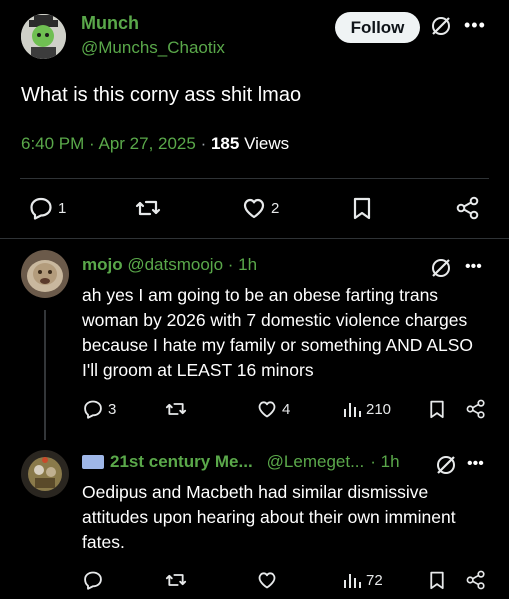 This screenshot has height=599, width=509. Describe the element at coordinates (93, 462) in the screenshot. I see `flag-icon` at that location.